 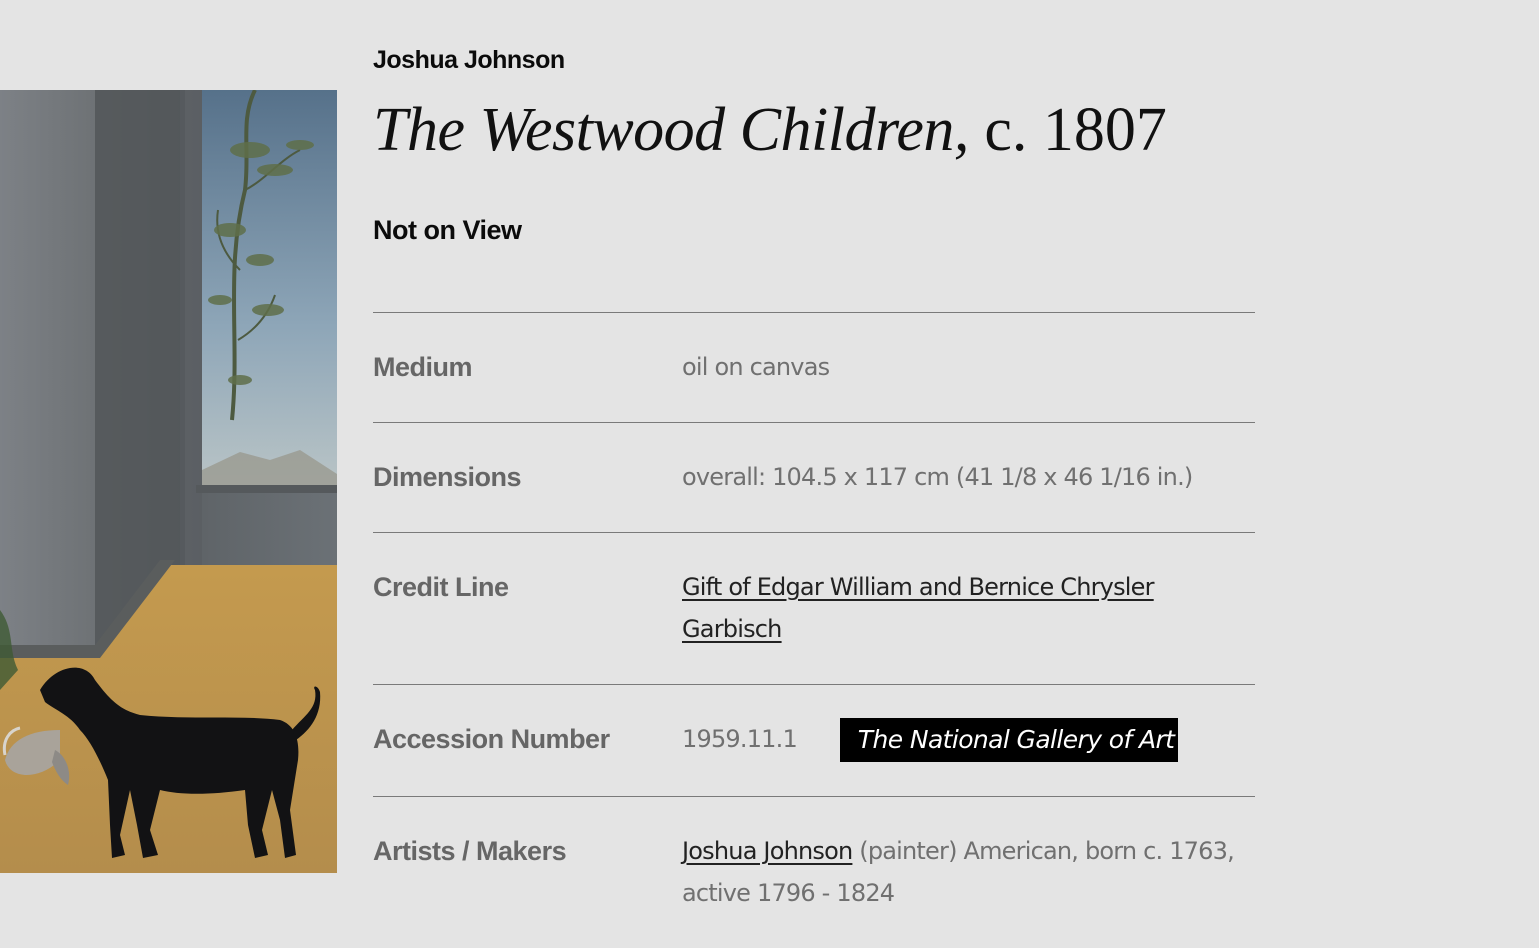 What do you see at coordinates (1009, 740) in the screenshot?
I see `gallery-badge: The National Gallery of Art` at bounding box center [1009, 740].